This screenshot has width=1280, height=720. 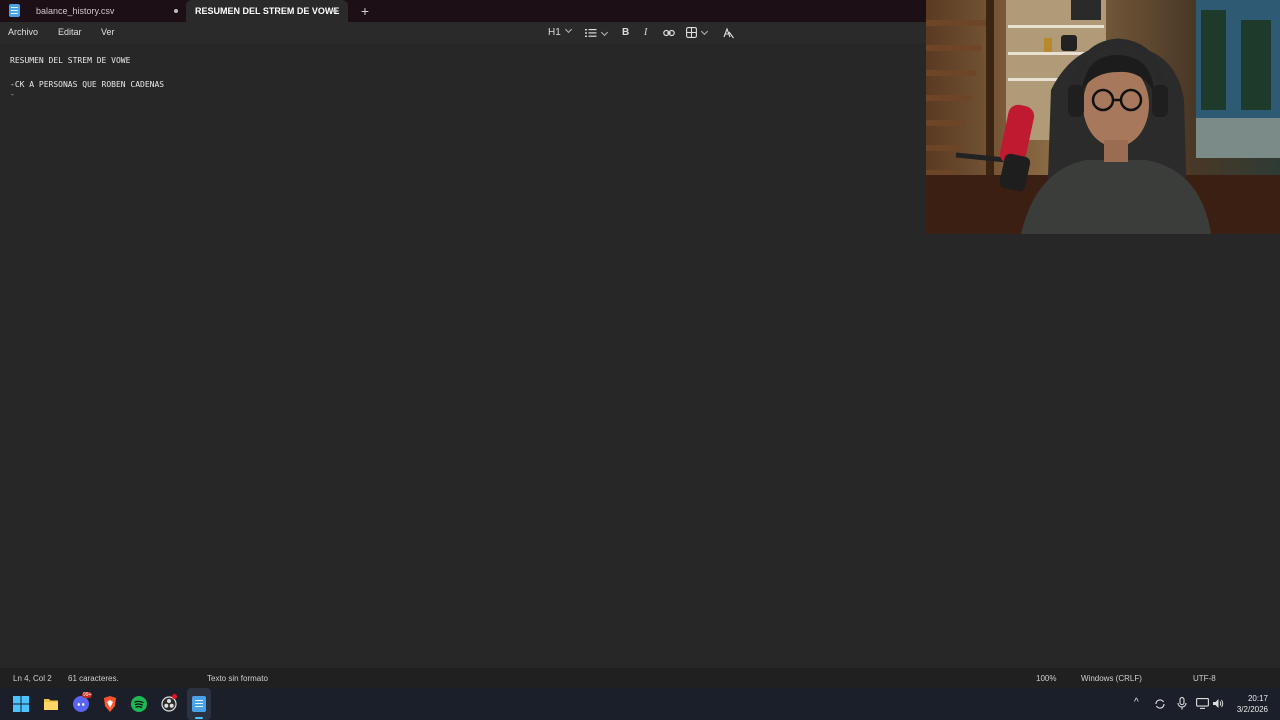 I want to click on list-icon, so click(x=591, y=33).